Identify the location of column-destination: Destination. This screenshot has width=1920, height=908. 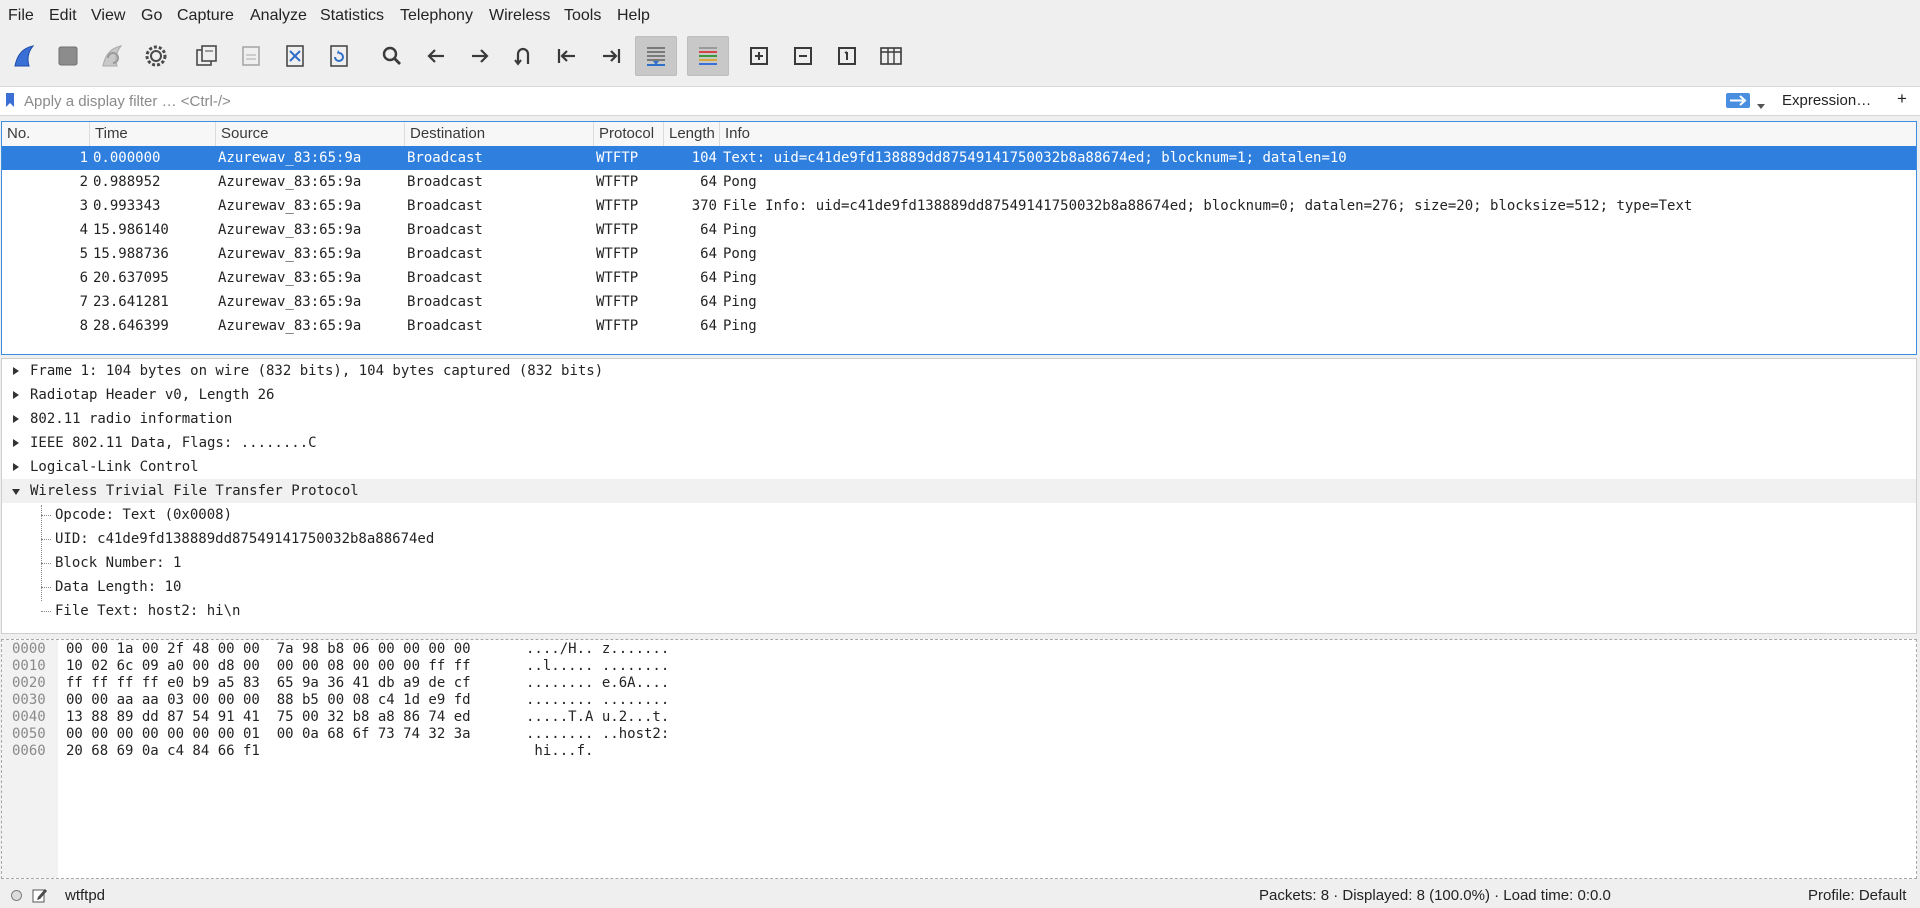
(499, 134).